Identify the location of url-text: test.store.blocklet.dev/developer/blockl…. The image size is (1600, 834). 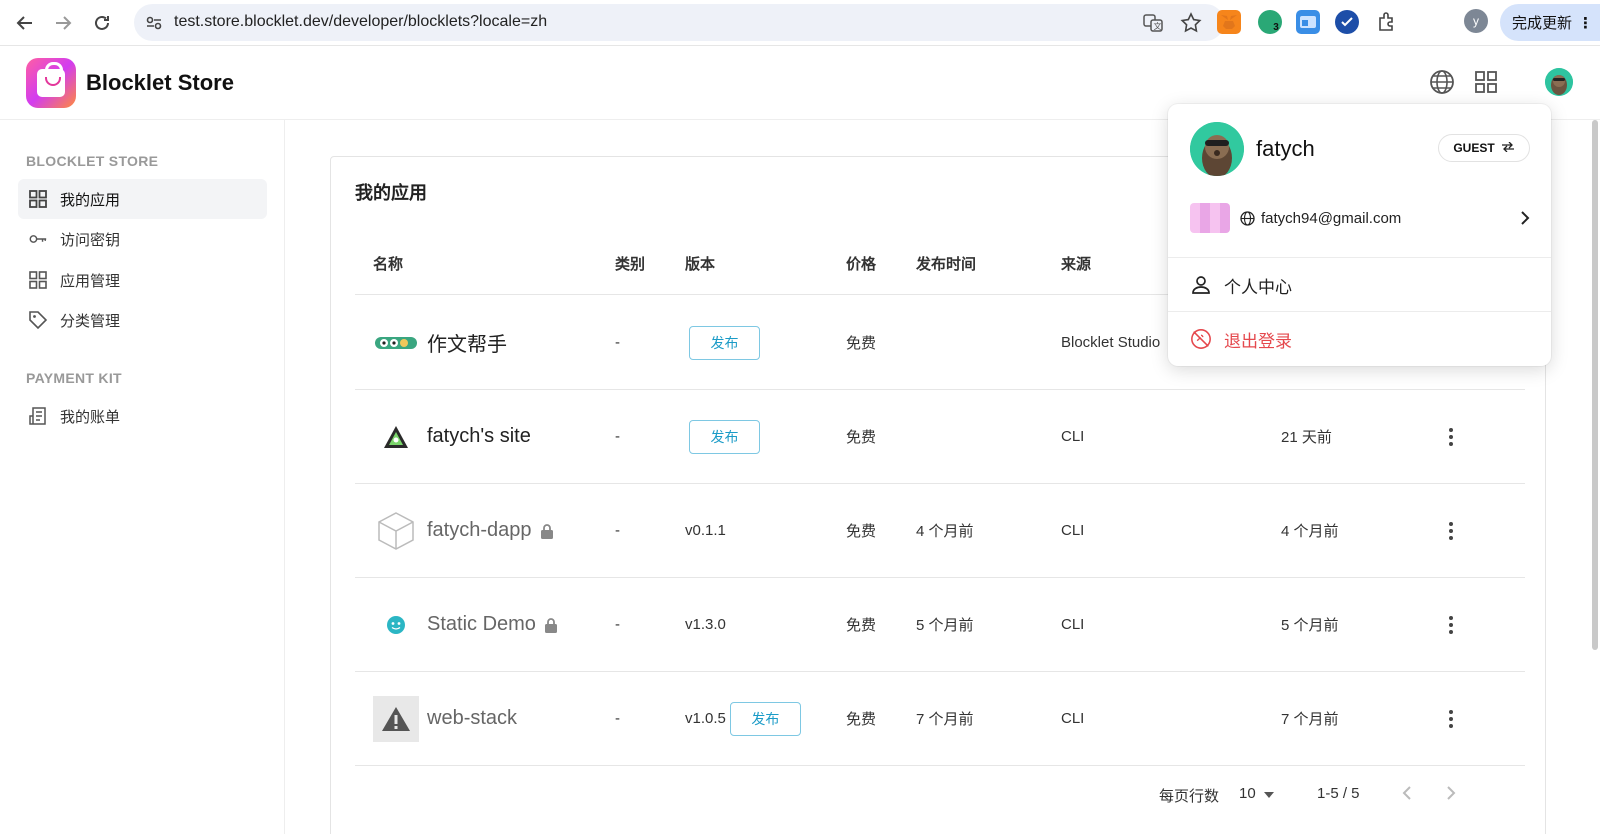
(360, 22).